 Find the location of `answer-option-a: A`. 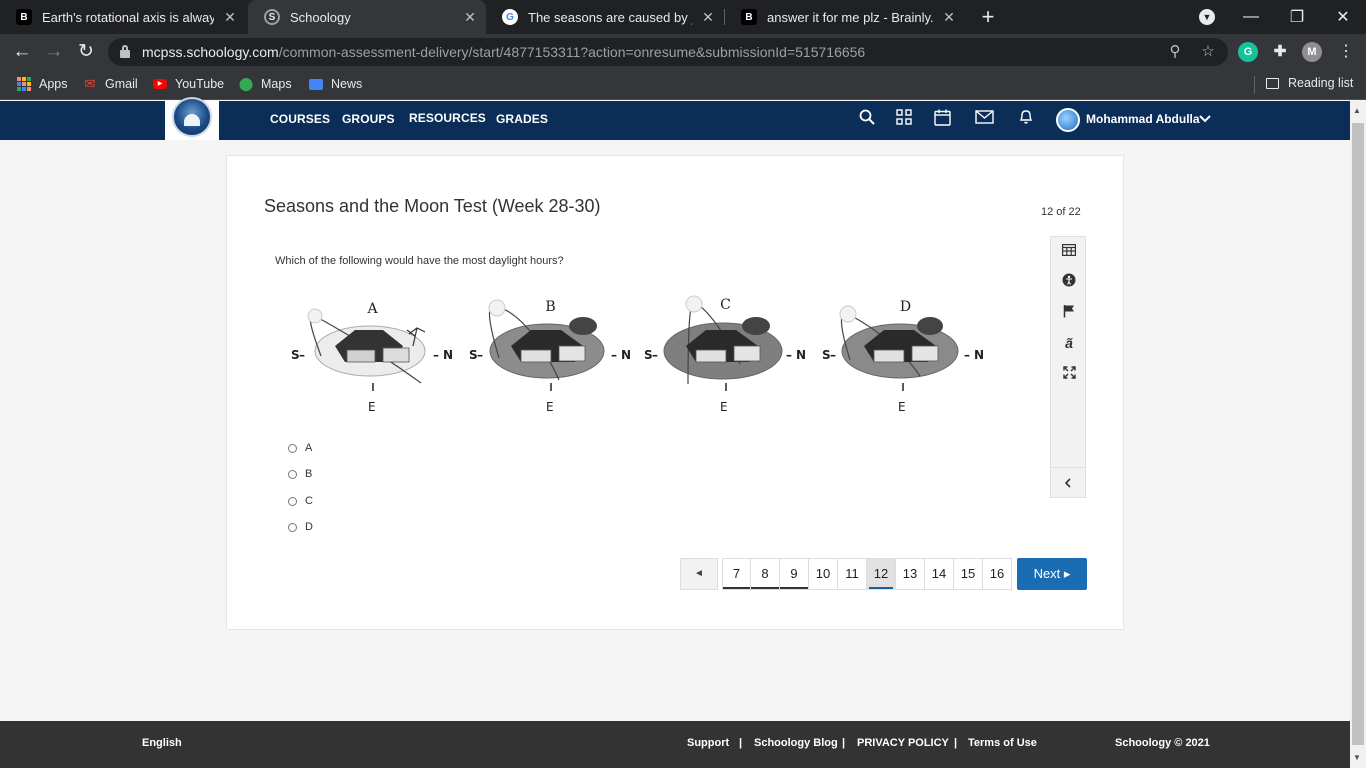

answer-option-a: A is located at coordinates (300, 448).